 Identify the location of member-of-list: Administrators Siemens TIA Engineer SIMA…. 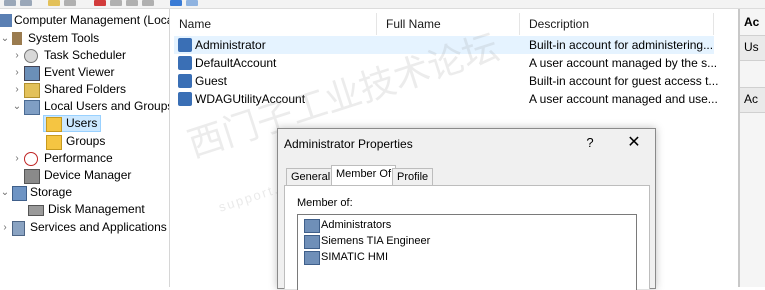
(467, 252).